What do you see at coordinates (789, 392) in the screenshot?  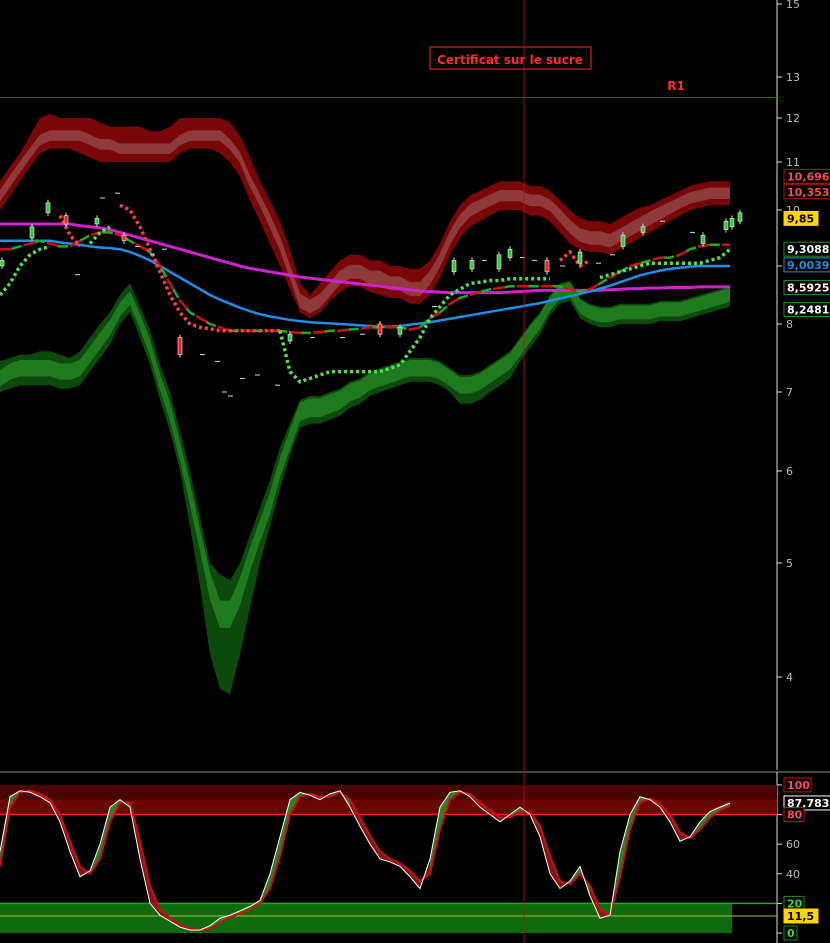 I see `price-tick-label: 7` at bounding box center [789, 392].